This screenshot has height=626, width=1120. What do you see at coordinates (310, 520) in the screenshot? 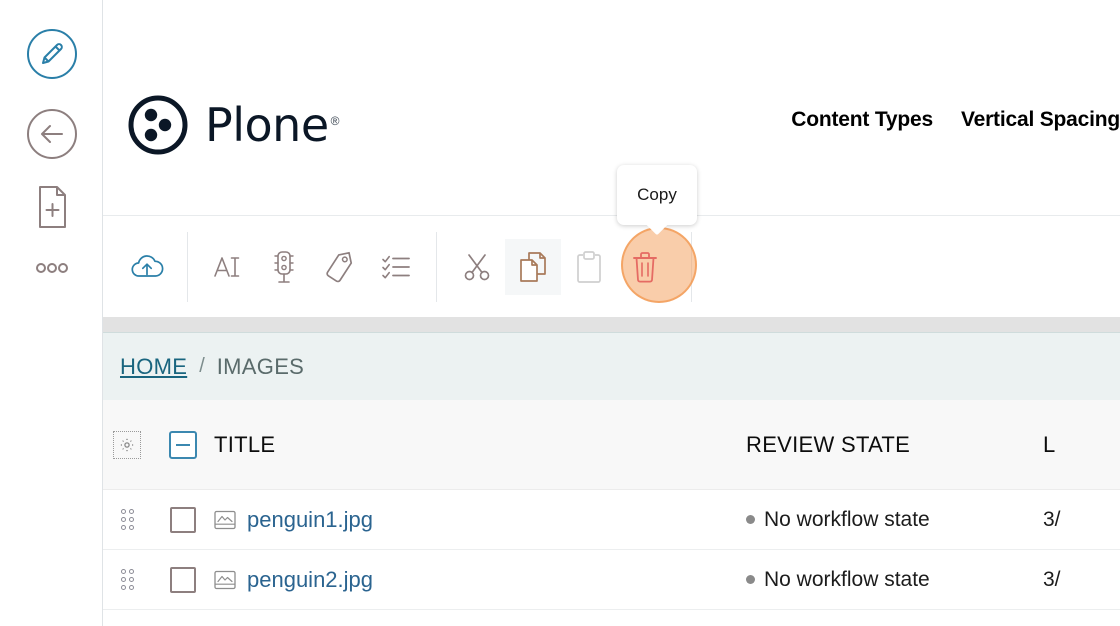
I see `row-title-link: penguin1.jpg` at bounding box center [310, 520].